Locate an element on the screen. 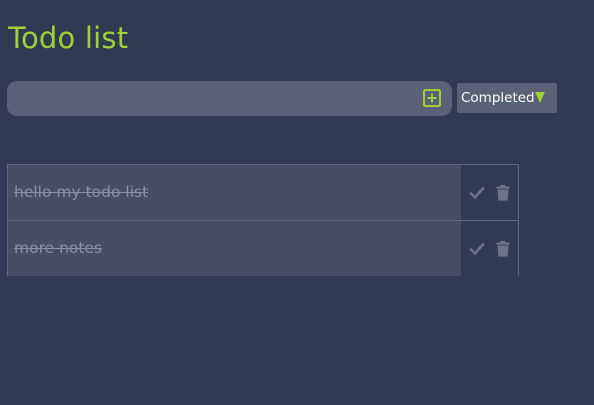 The image size is (594, 405). plus-square-icon is located at coordinates (432, 98).